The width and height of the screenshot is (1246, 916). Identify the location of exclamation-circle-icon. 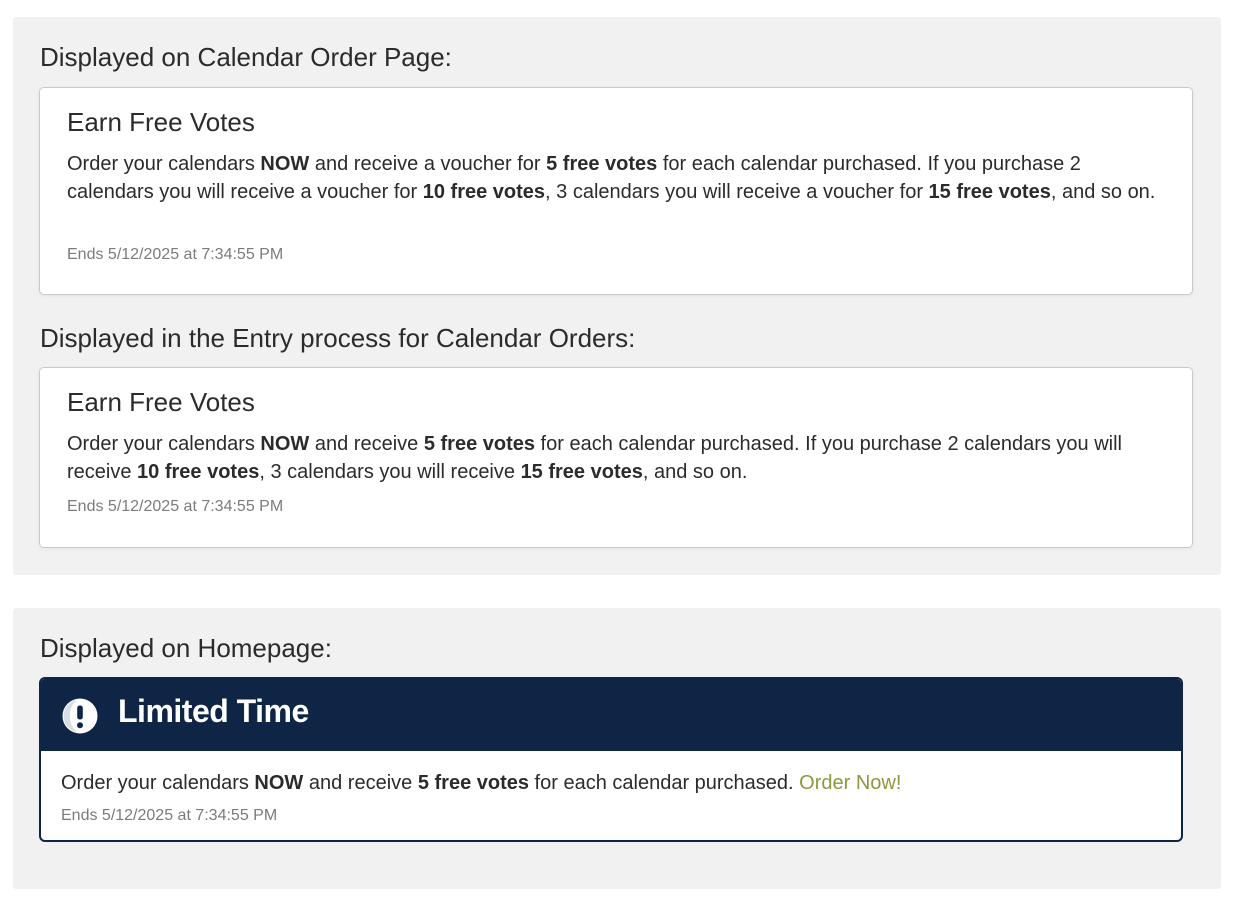
(80, 716).